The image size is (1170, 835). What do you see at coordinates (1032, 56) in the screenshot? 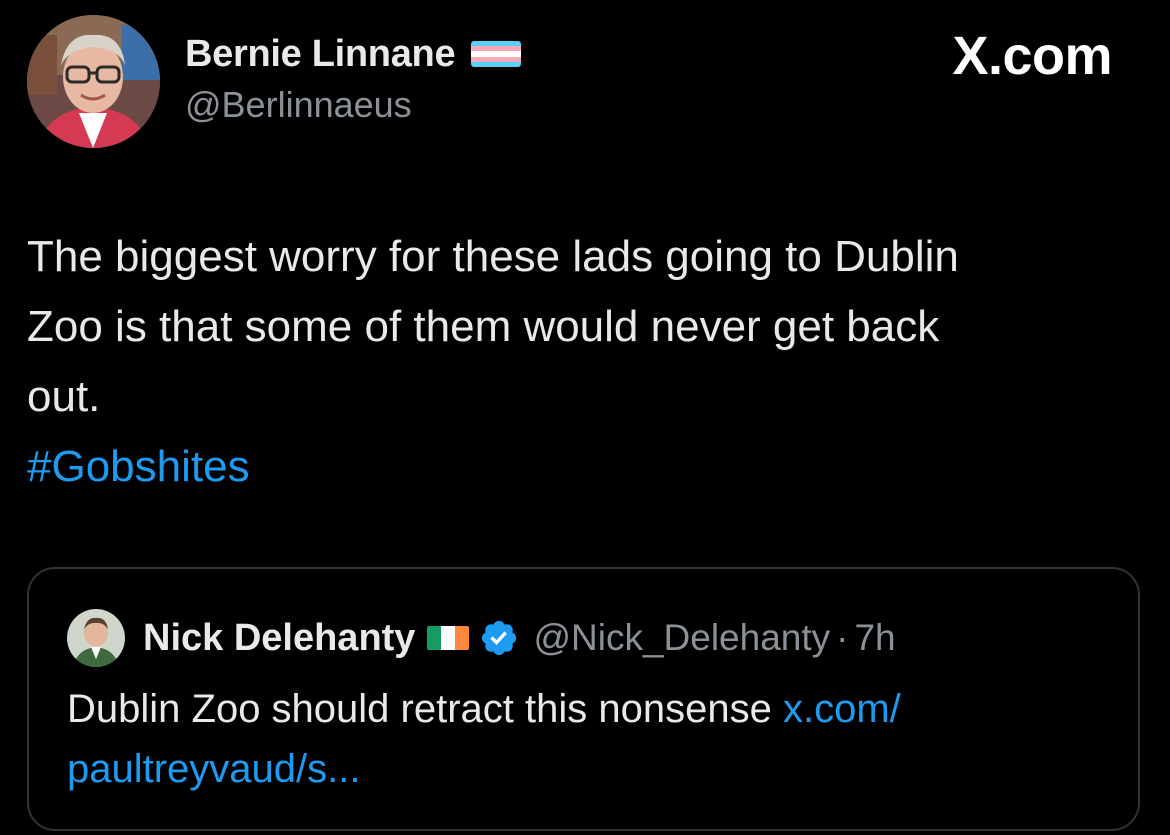
I see `brand-logo: X.com` at bounding box center [1032, 56].